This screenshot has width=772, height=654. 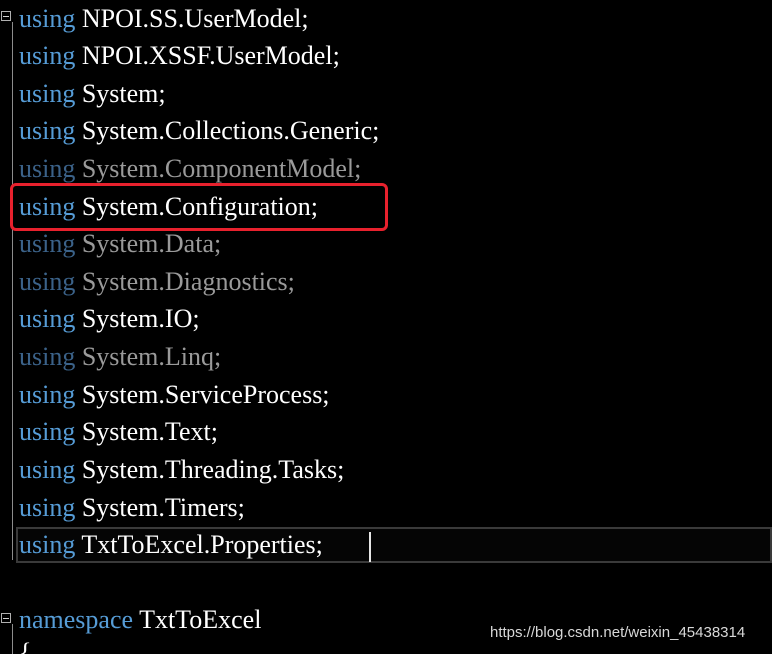 What do you see at coordinates (6, 618) in the screenshot?
I see `collapse-namespace-icon` at bounding box center [6, 618].